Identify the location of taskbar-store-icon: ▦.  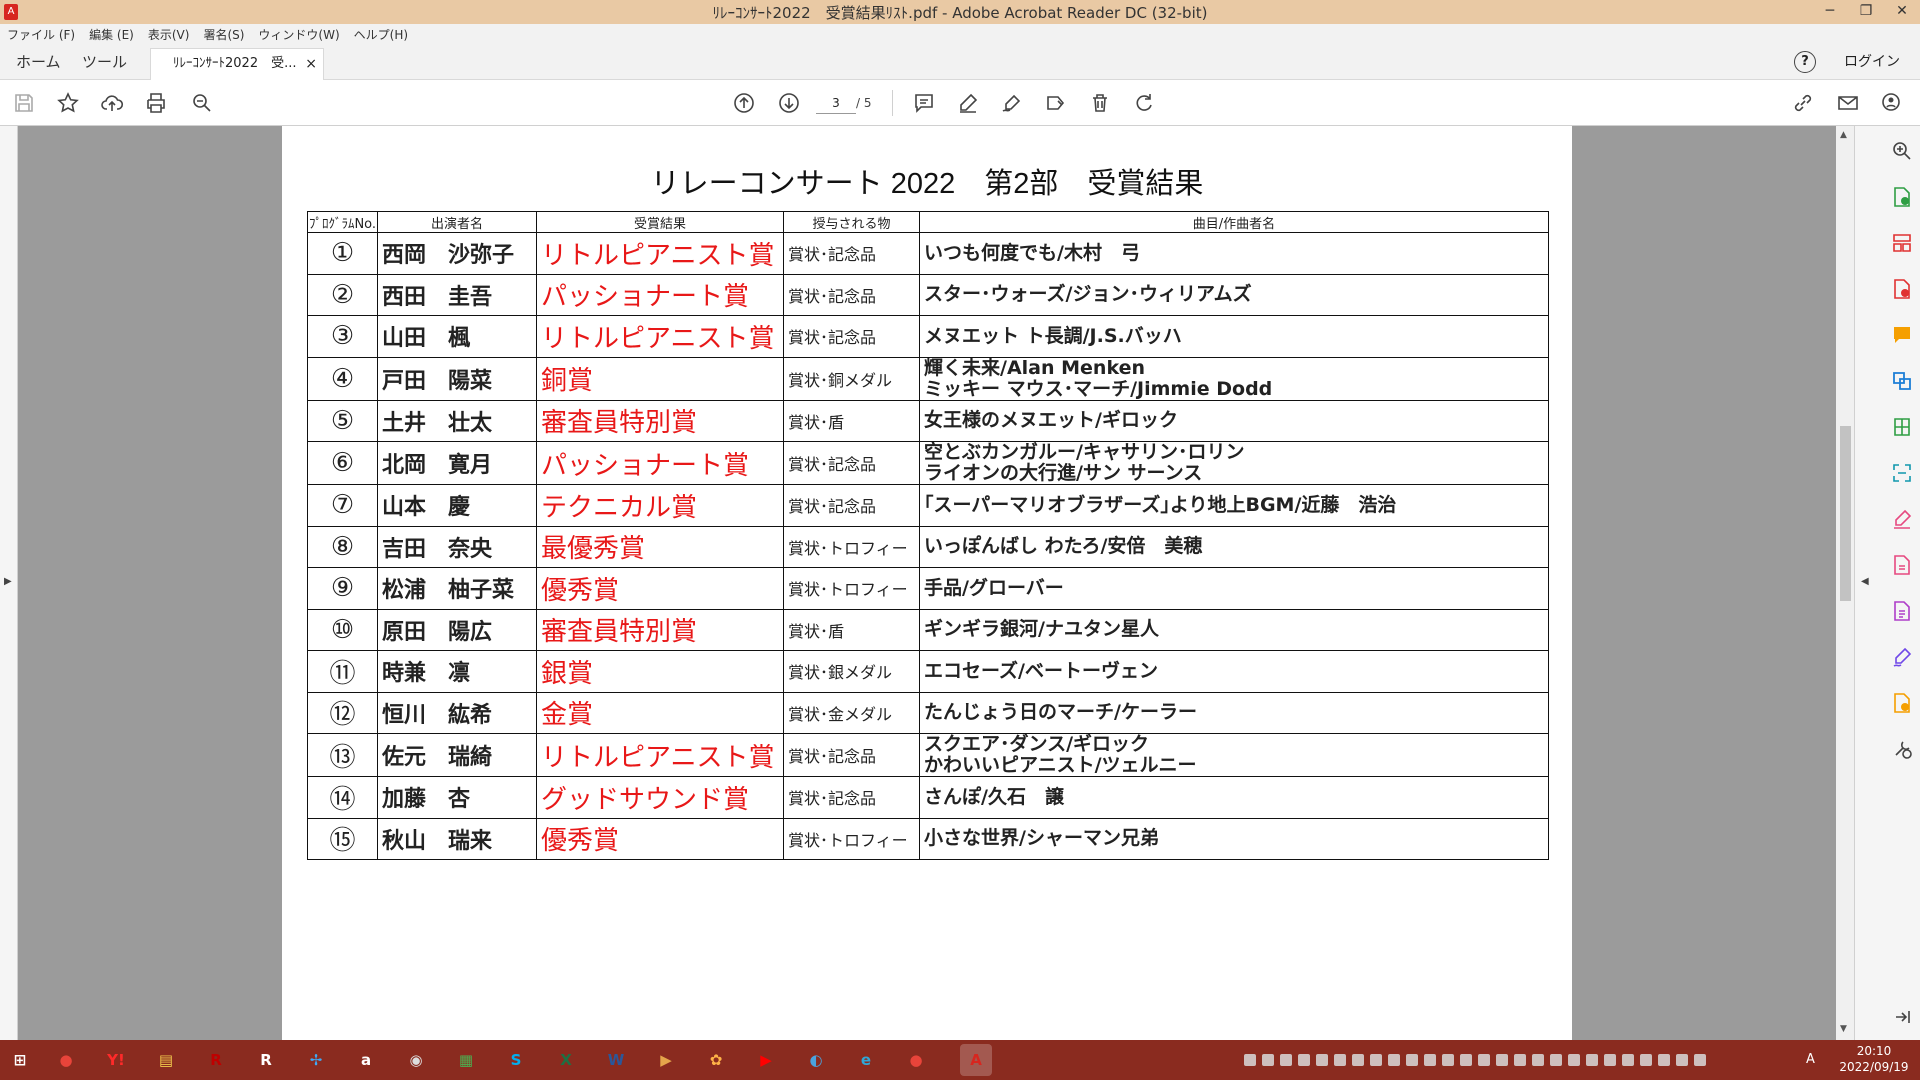
(466, 1060).